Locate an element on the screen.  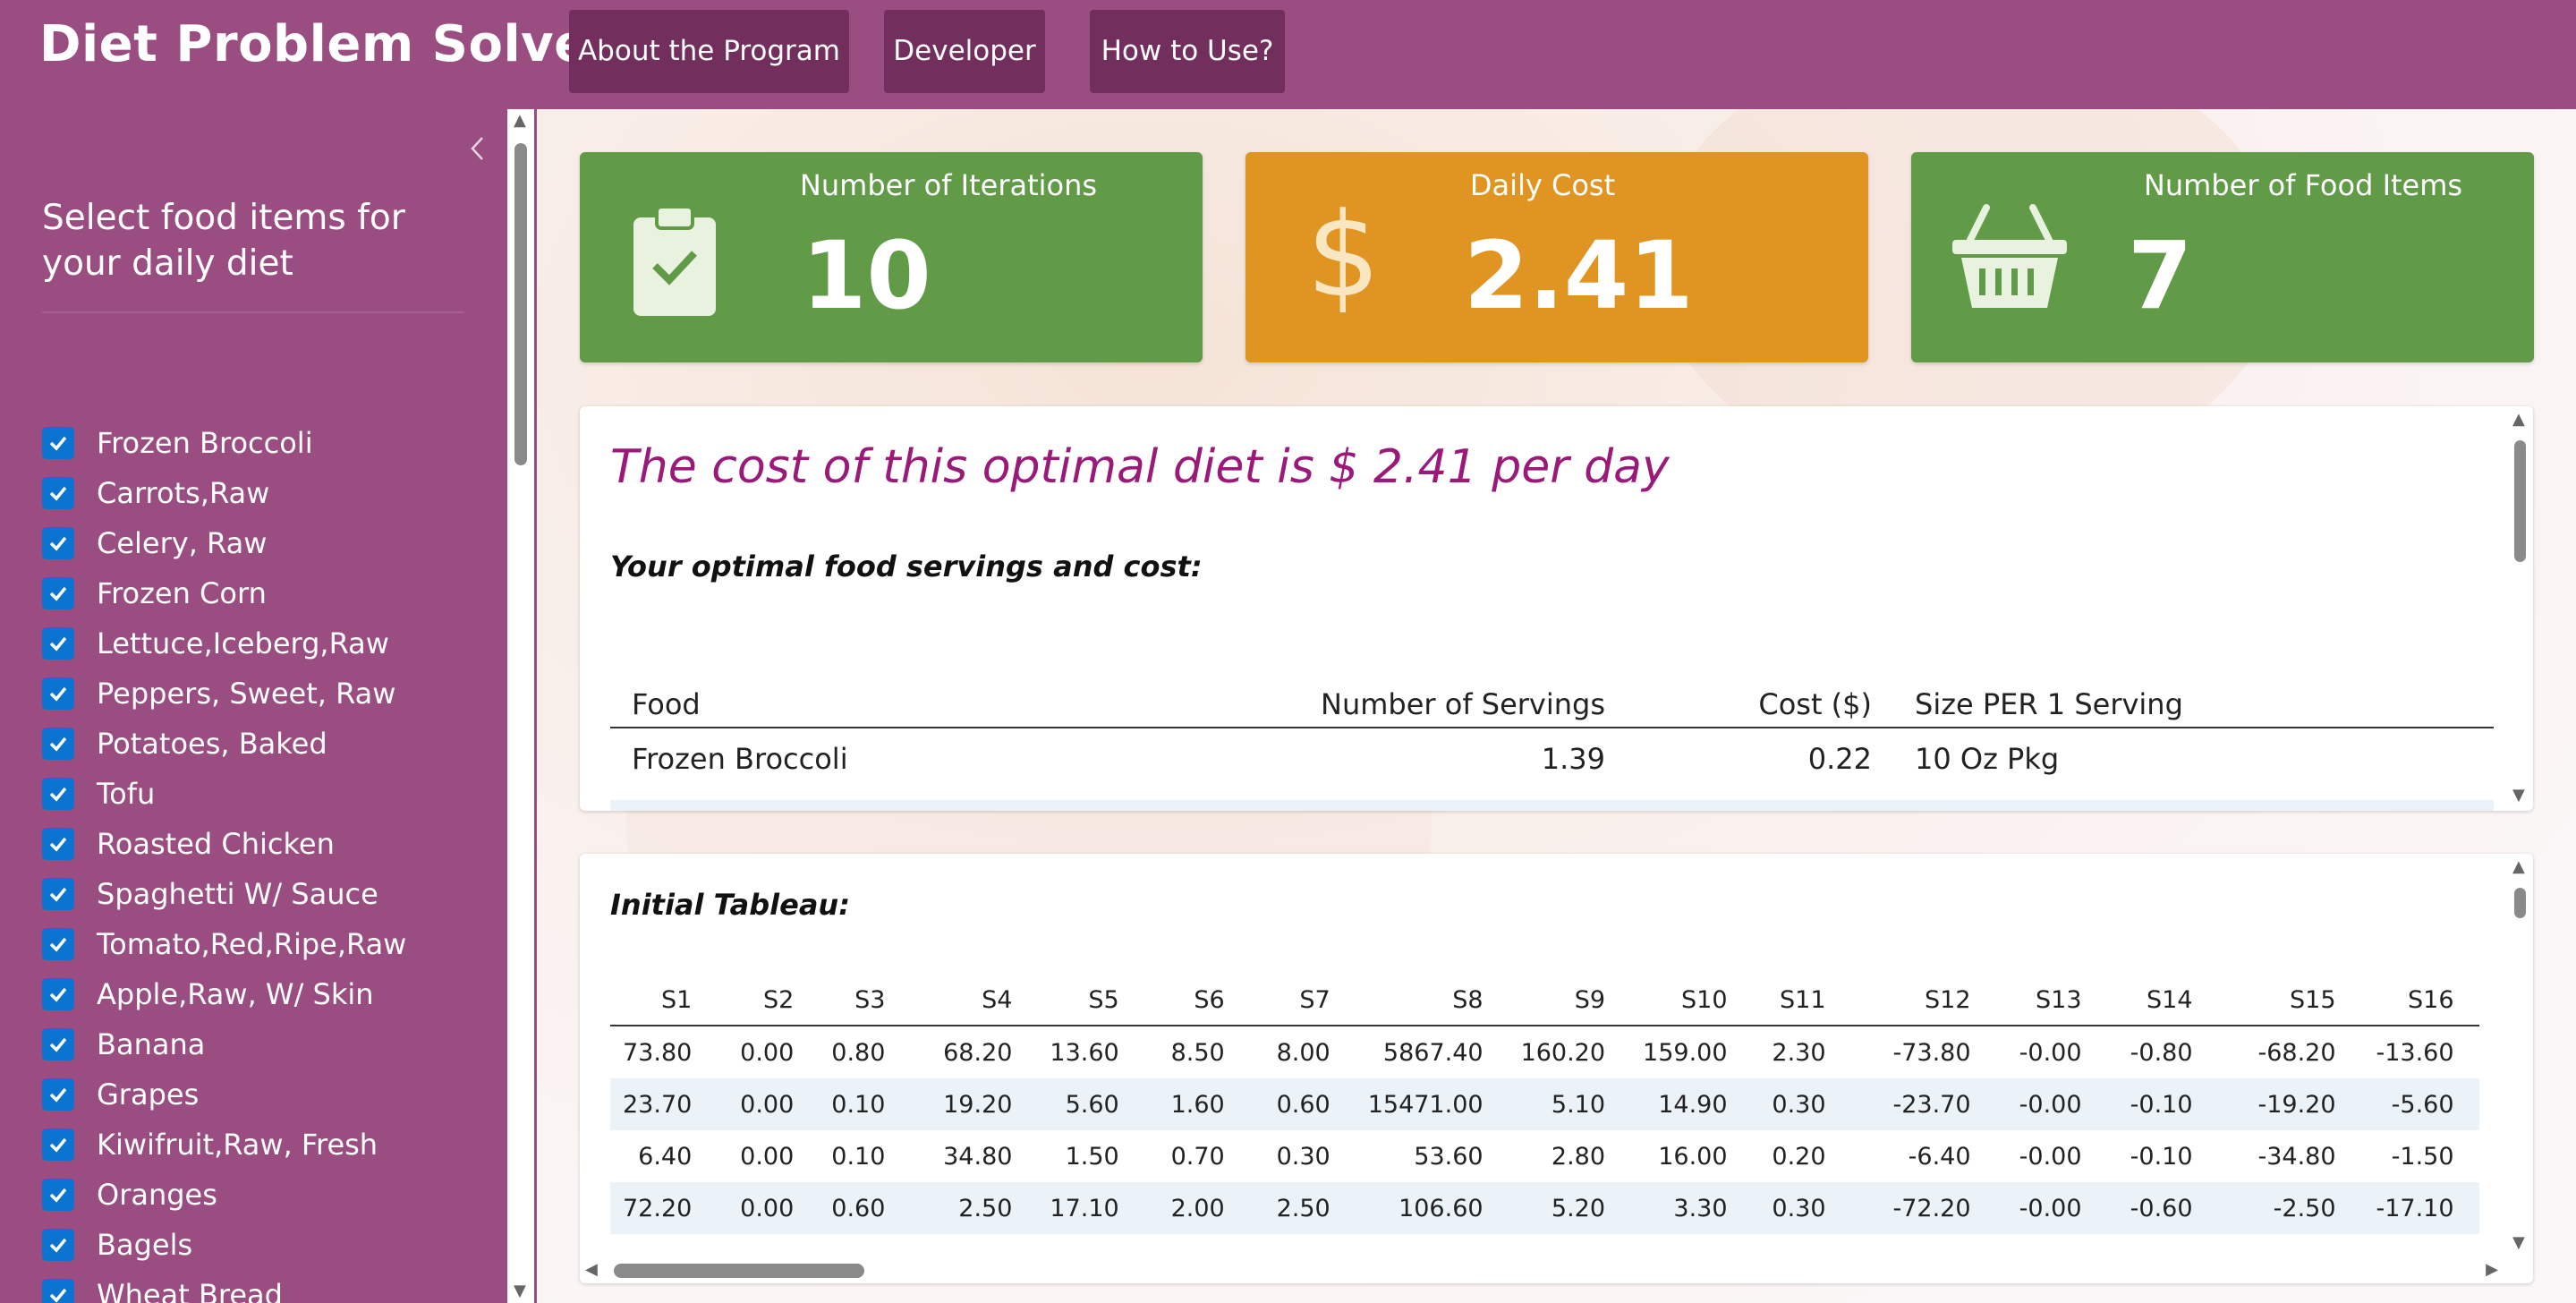
table-cell: 6.40 is located at coordinates (665, 1156).